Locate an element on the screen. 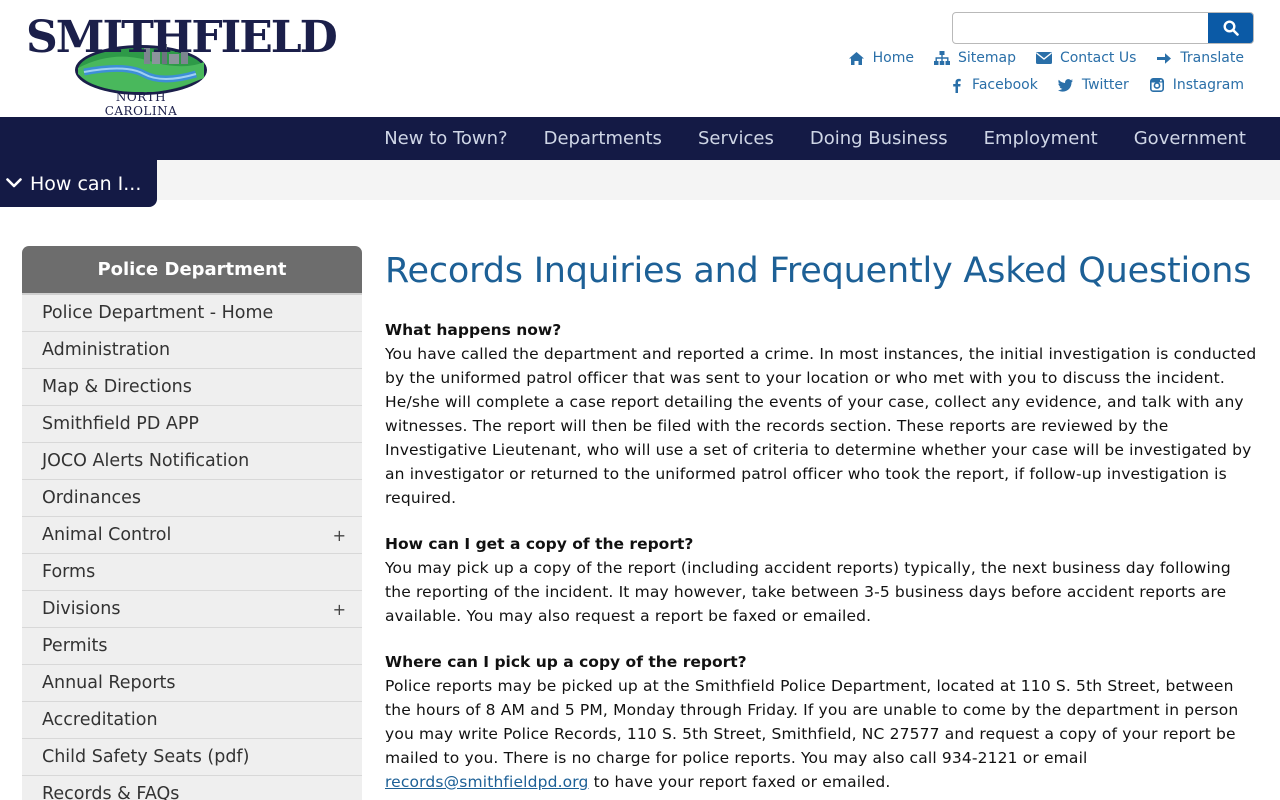 The image size is (1280, 800). nav-services: Services is located at coordinates (736, 138).